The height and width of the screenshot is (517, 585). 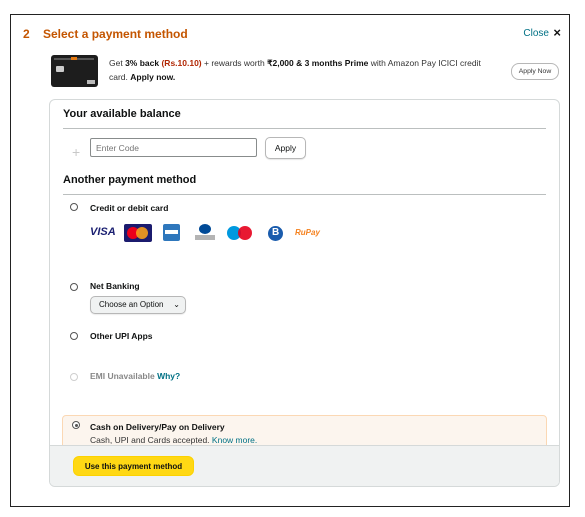 I want to click on amex-icon, so click(x=171, y=232).